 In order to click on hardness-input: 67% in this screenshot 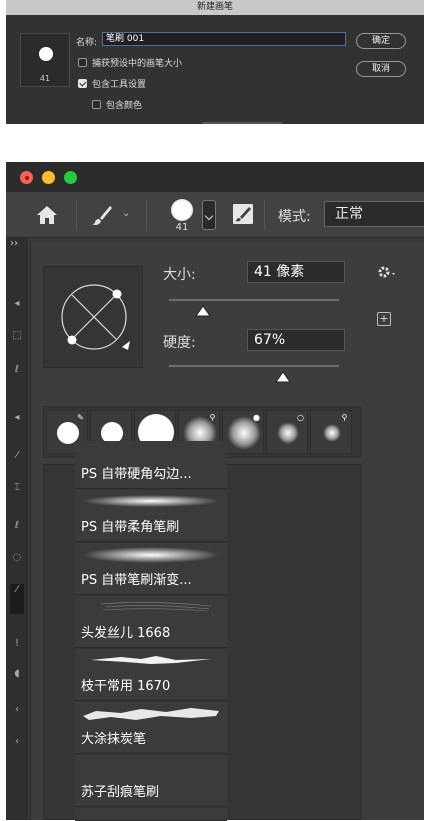, I will do `click(296, 340)`.